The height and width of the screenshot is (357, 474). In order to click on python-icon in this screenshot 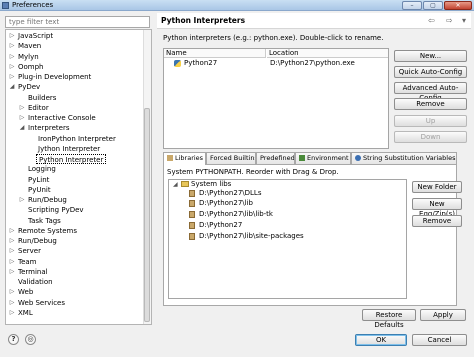, I will do `click(177, 63)`.